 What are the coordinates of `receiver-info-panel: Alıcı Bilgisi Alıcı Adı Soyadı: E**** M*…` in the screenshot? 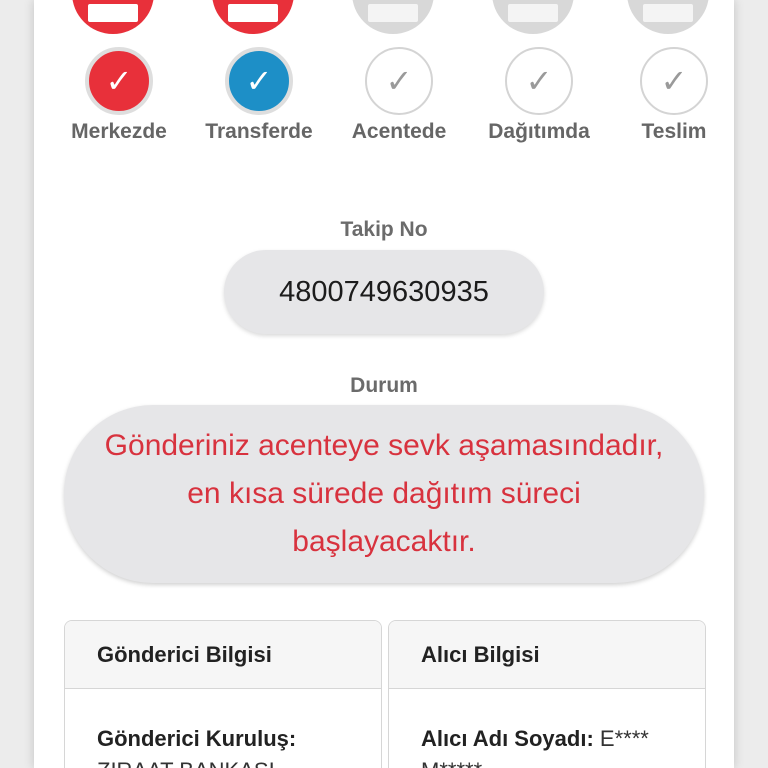 It's located at (547, 694).